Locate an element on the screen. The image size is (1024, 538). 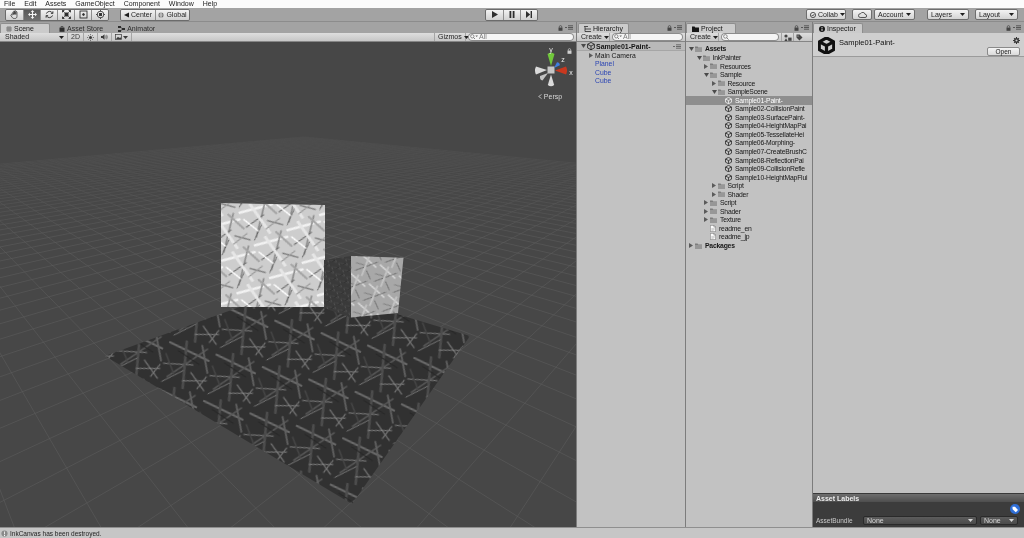
check-circle-icon is located at coordinates (813, 14).